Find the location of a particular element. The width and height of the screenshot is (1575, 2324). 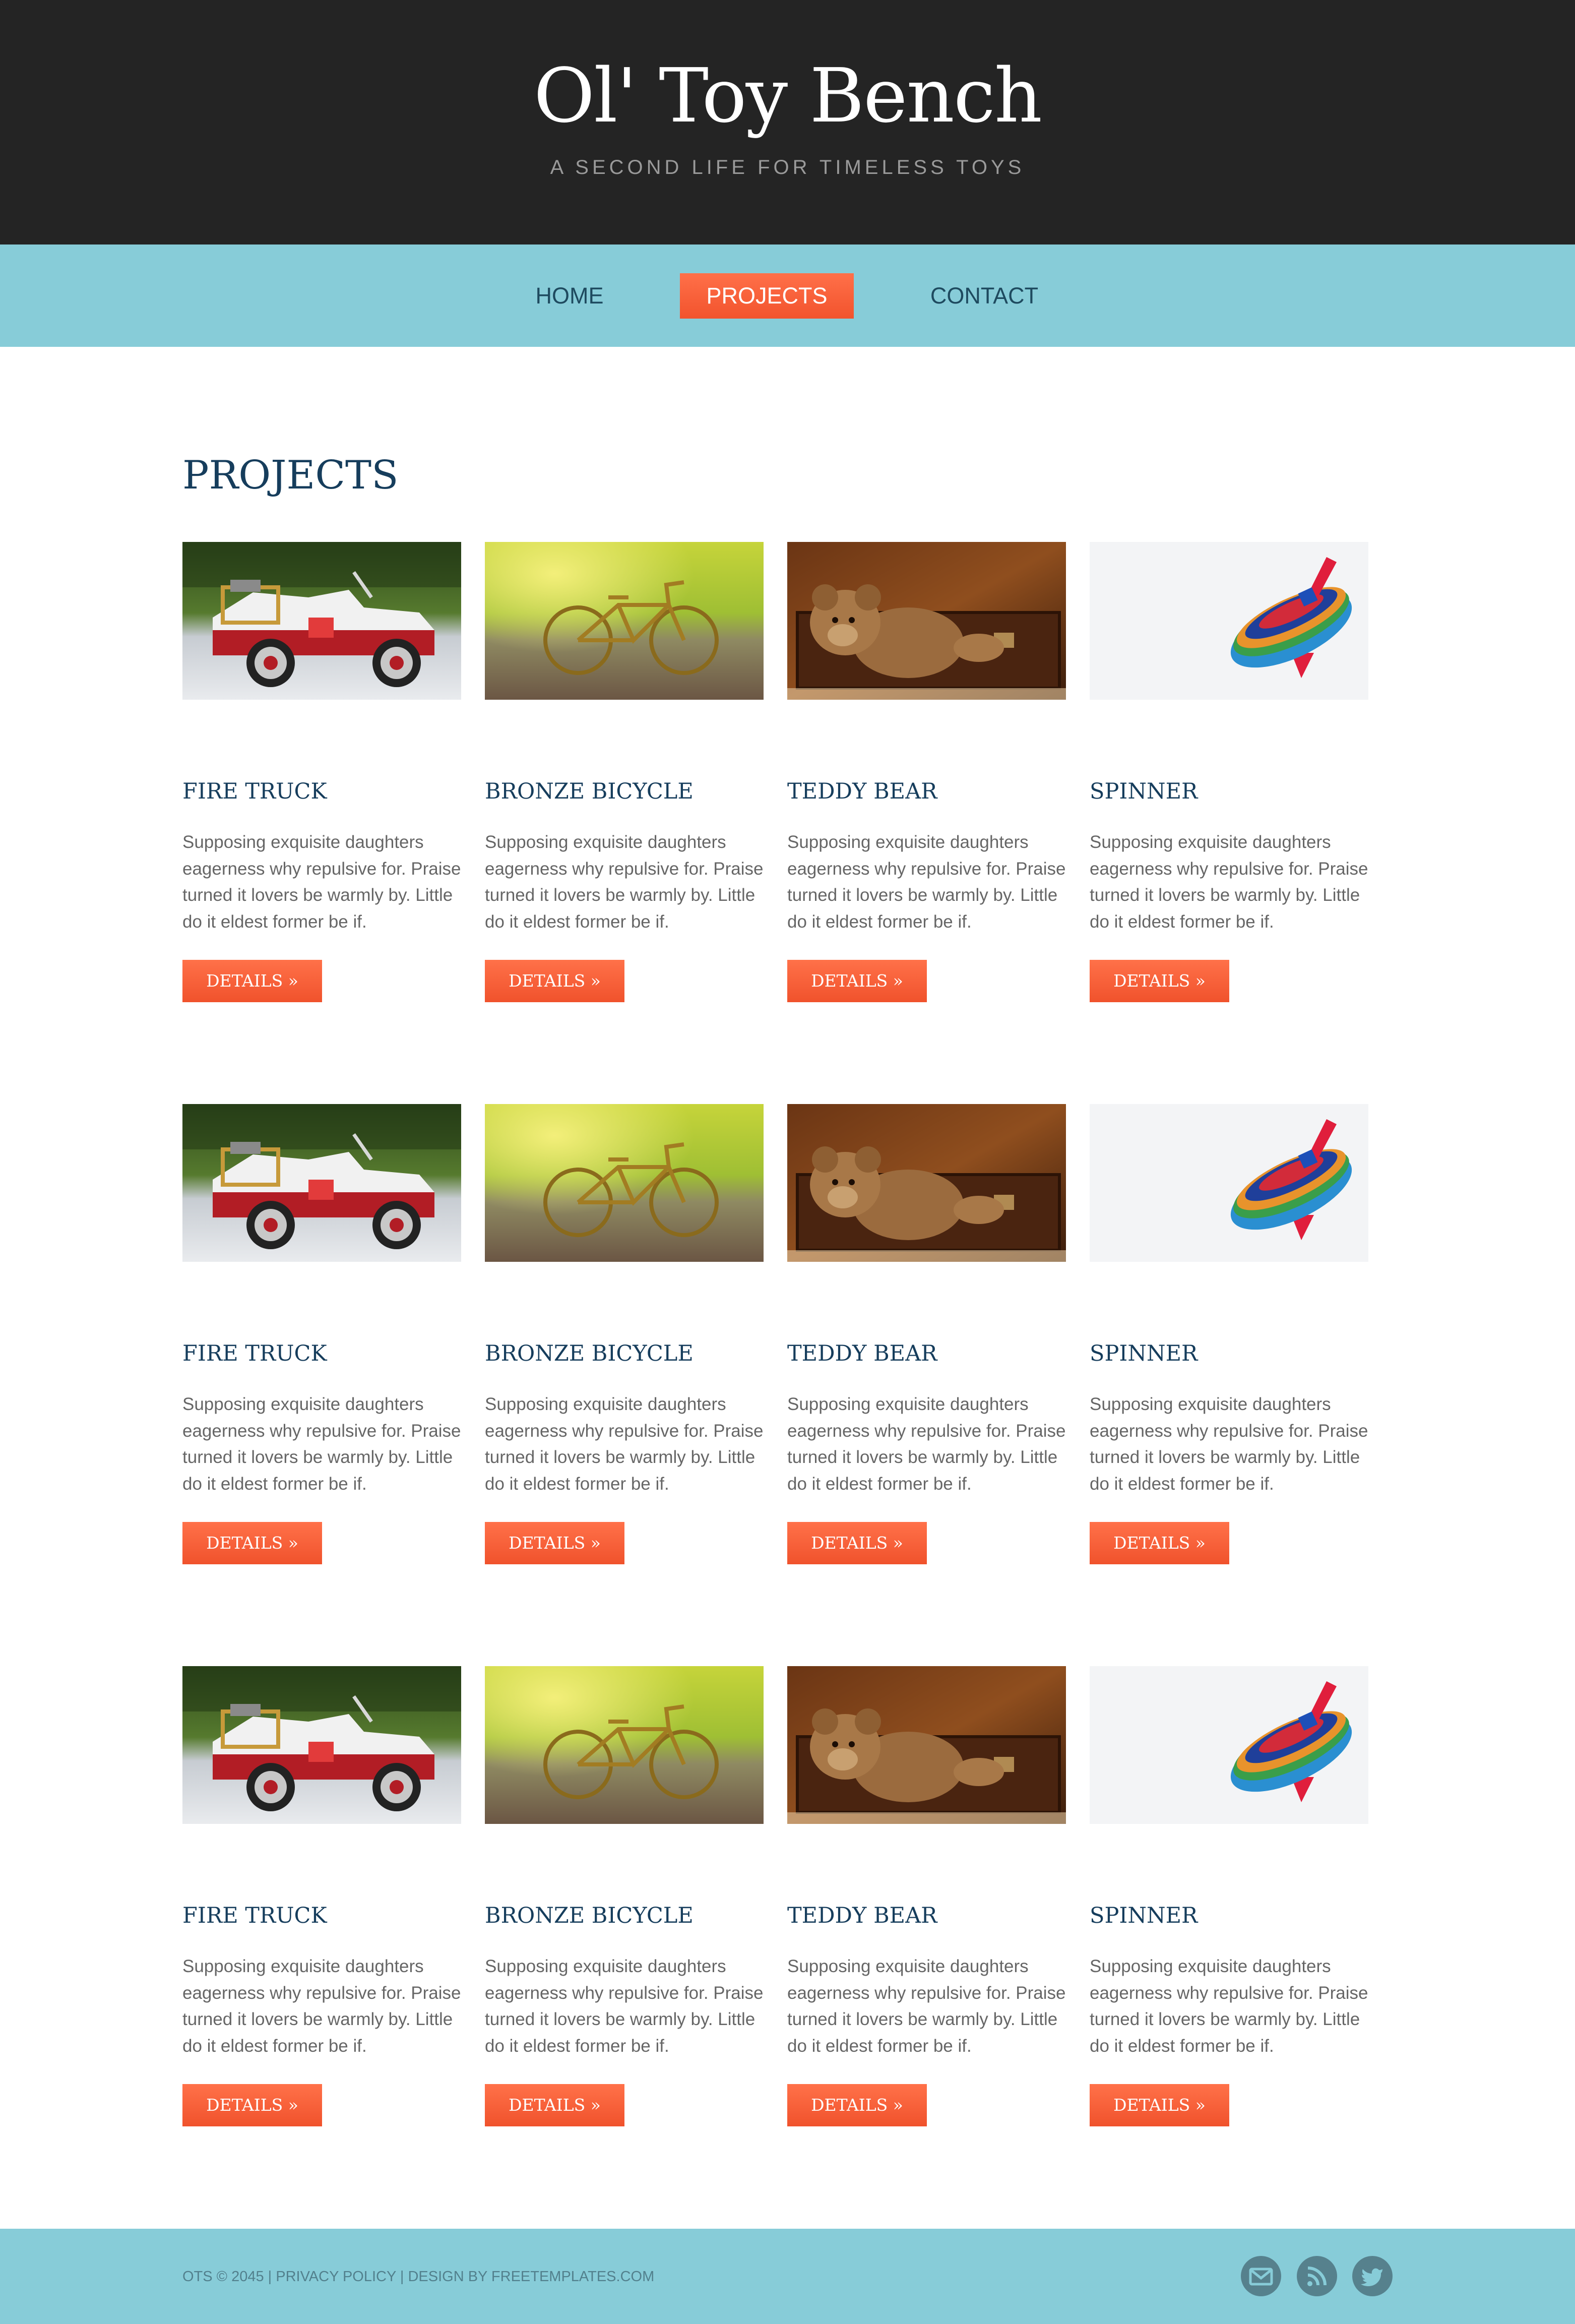

main-nav: HOME PROJECTS CONTACT is located at coordinates (787, 295).